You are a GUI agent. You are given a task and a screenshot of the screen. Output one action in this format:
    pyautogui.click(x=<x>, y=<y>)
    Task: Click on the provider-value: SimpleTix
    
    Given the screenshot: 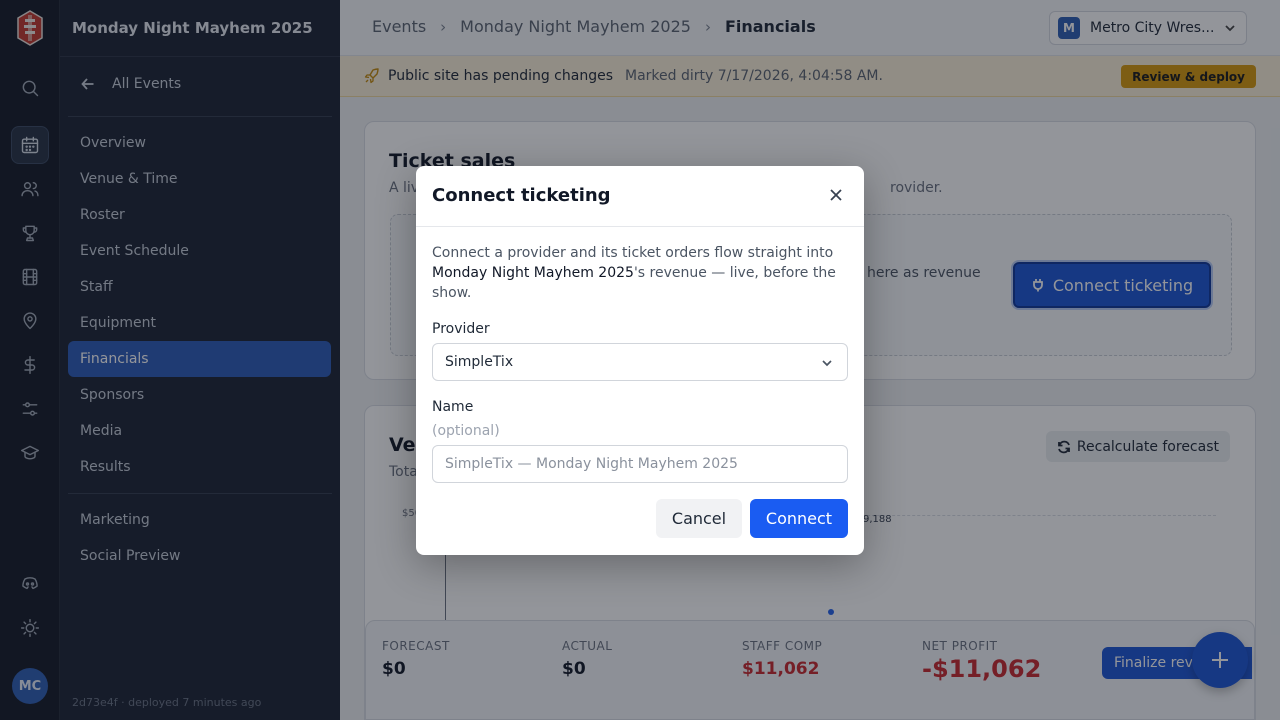 What is the action you would take?
    pyautogui.click(x=479, y=362)
    